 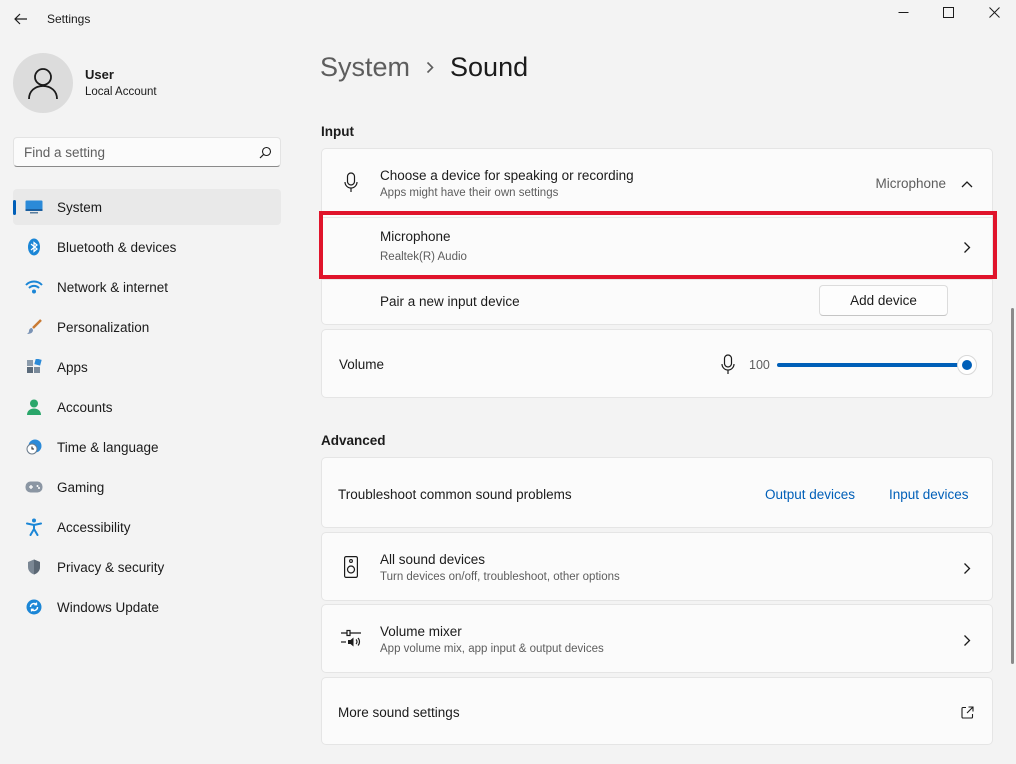 What do you see at coordinates (489, 67) in the screenshot?
I see `page-title: Sound` at bounding box center [489, 67].